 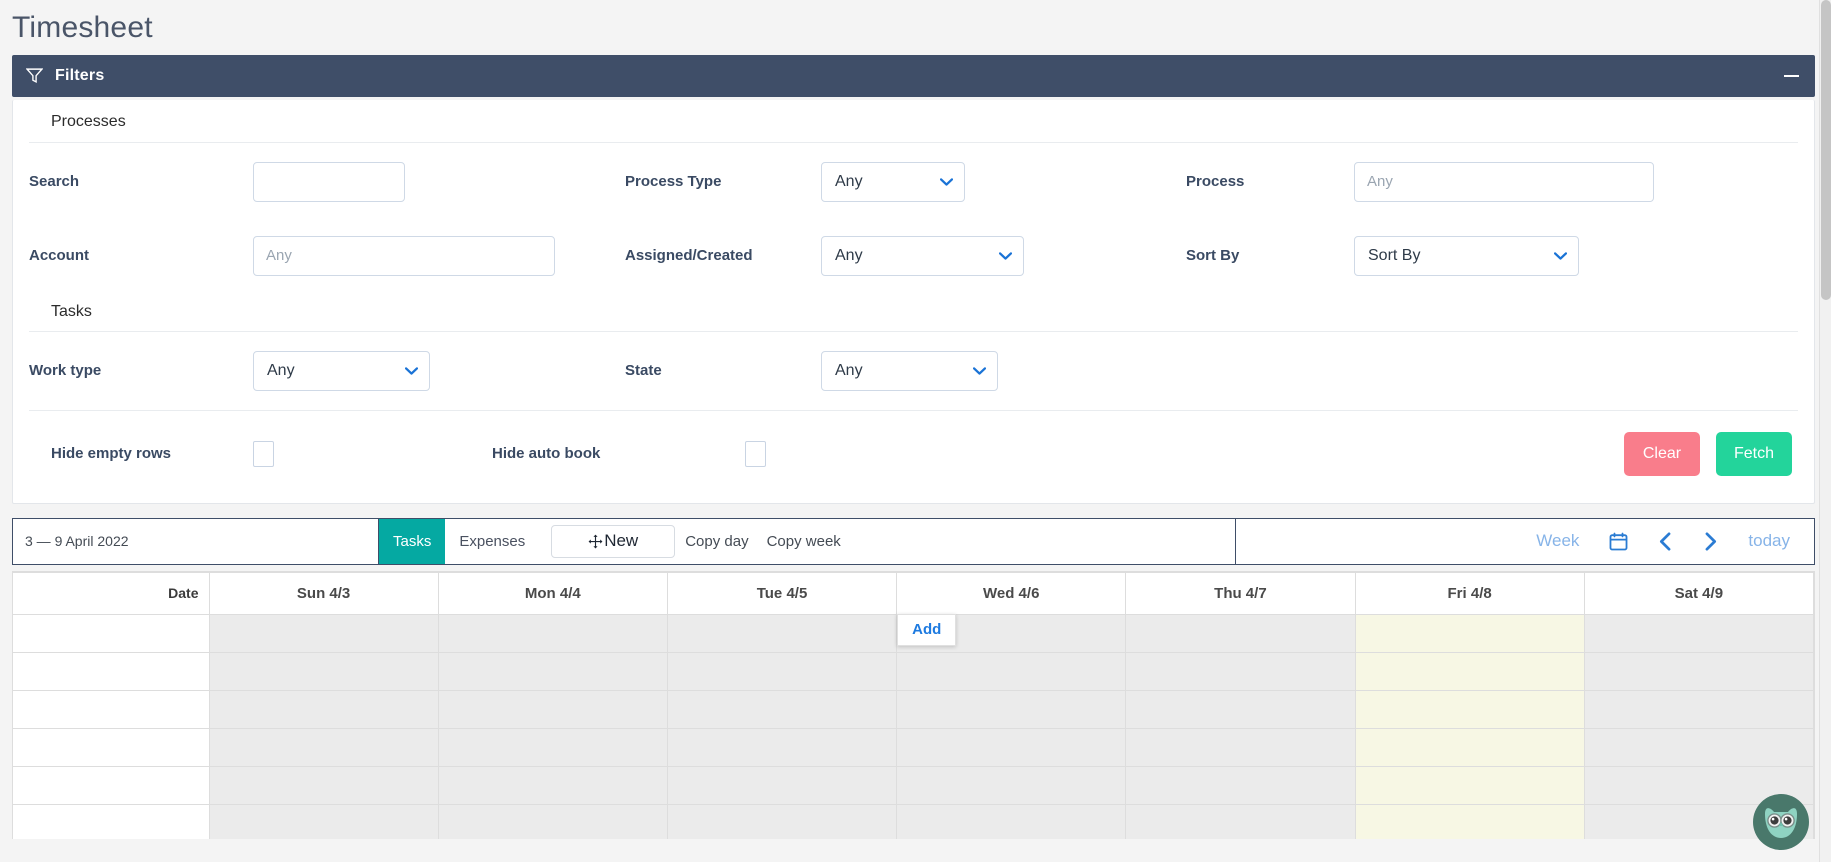 I want to click on page-scrollbar, so click(x=1825, y=431).